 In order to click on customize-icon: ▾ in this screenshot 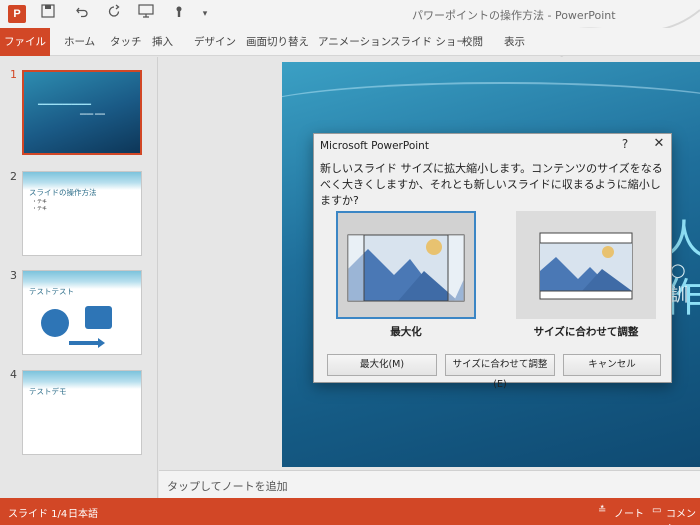, I will do `click(205, 14)`.